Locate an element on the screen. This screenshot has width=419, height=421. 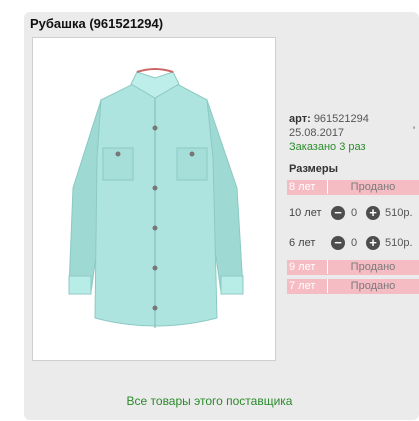
size-label: 6 лет is located at coordinates (302, 243).